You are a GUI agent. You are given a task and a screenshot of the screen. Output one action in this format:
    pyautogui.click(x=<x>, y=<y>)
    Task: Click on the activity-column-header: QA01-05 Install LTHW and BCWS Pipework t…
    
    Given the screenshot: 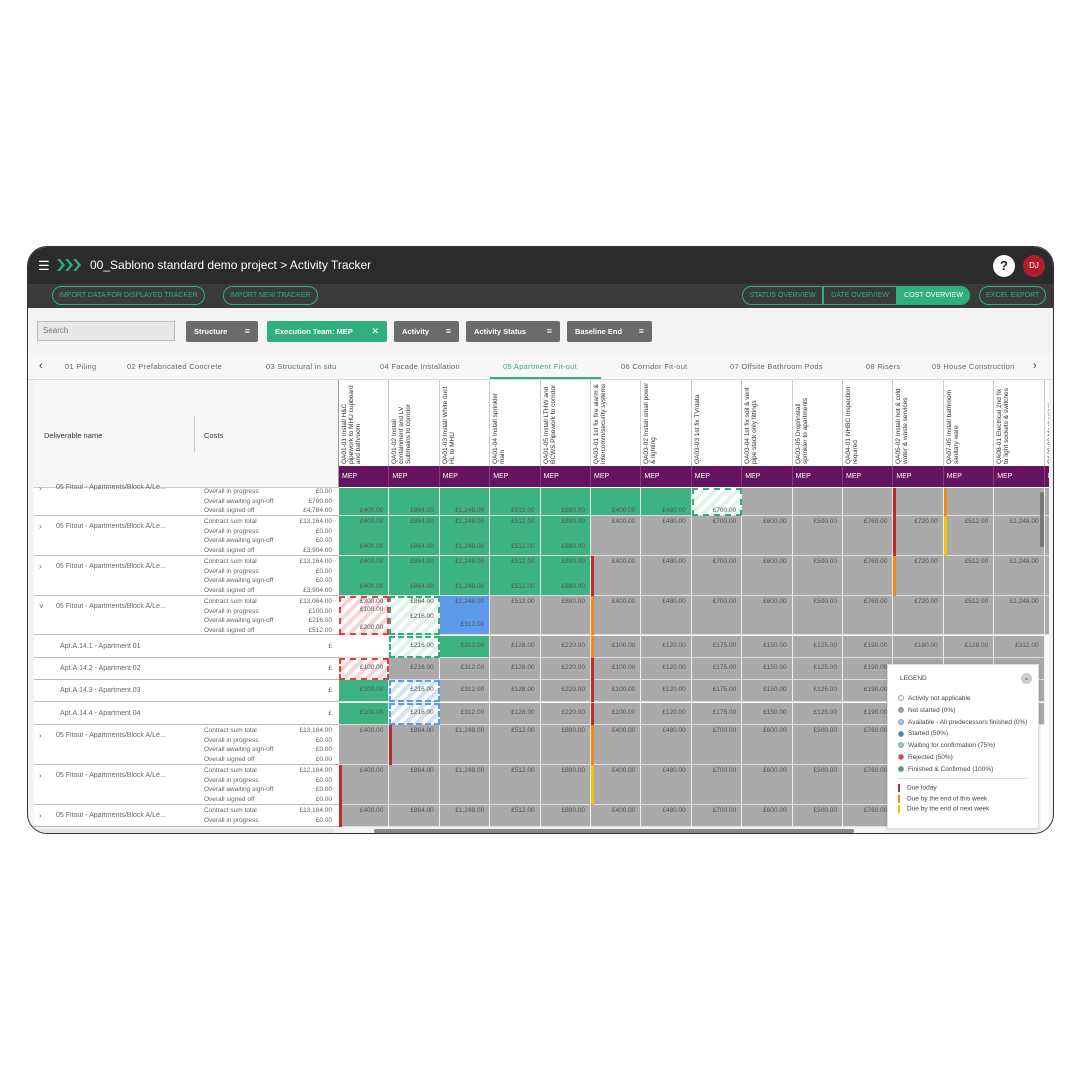 What is the action you would take?
    pyautogui.click(x=565, y=423)
    